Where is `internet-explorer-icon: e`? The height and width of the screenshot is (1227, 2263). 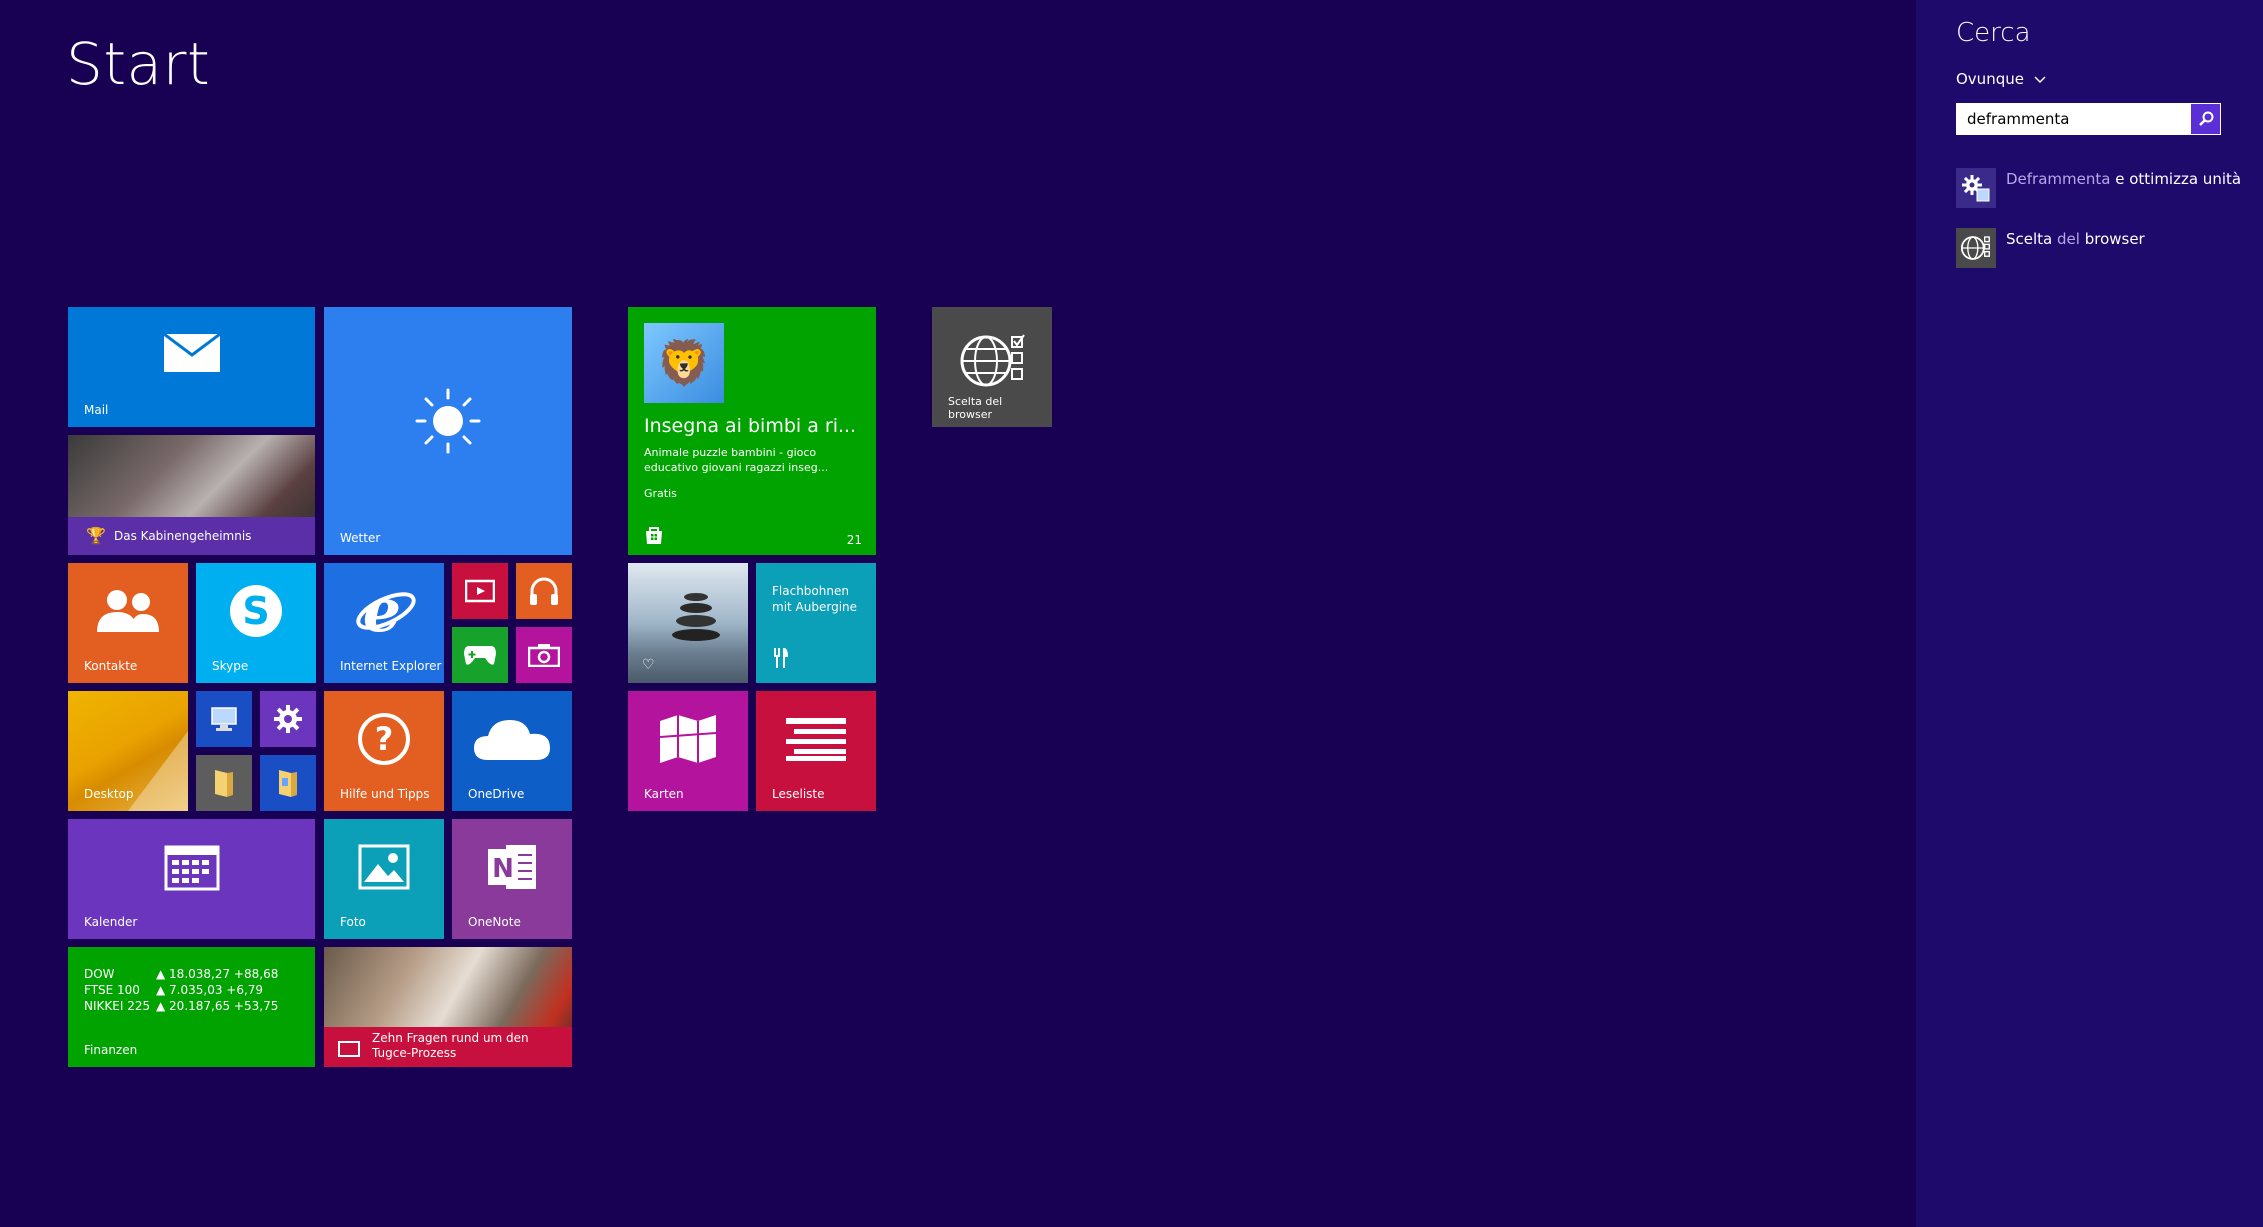
internet-explorer-icon: e is located at coordinates (384, 611).